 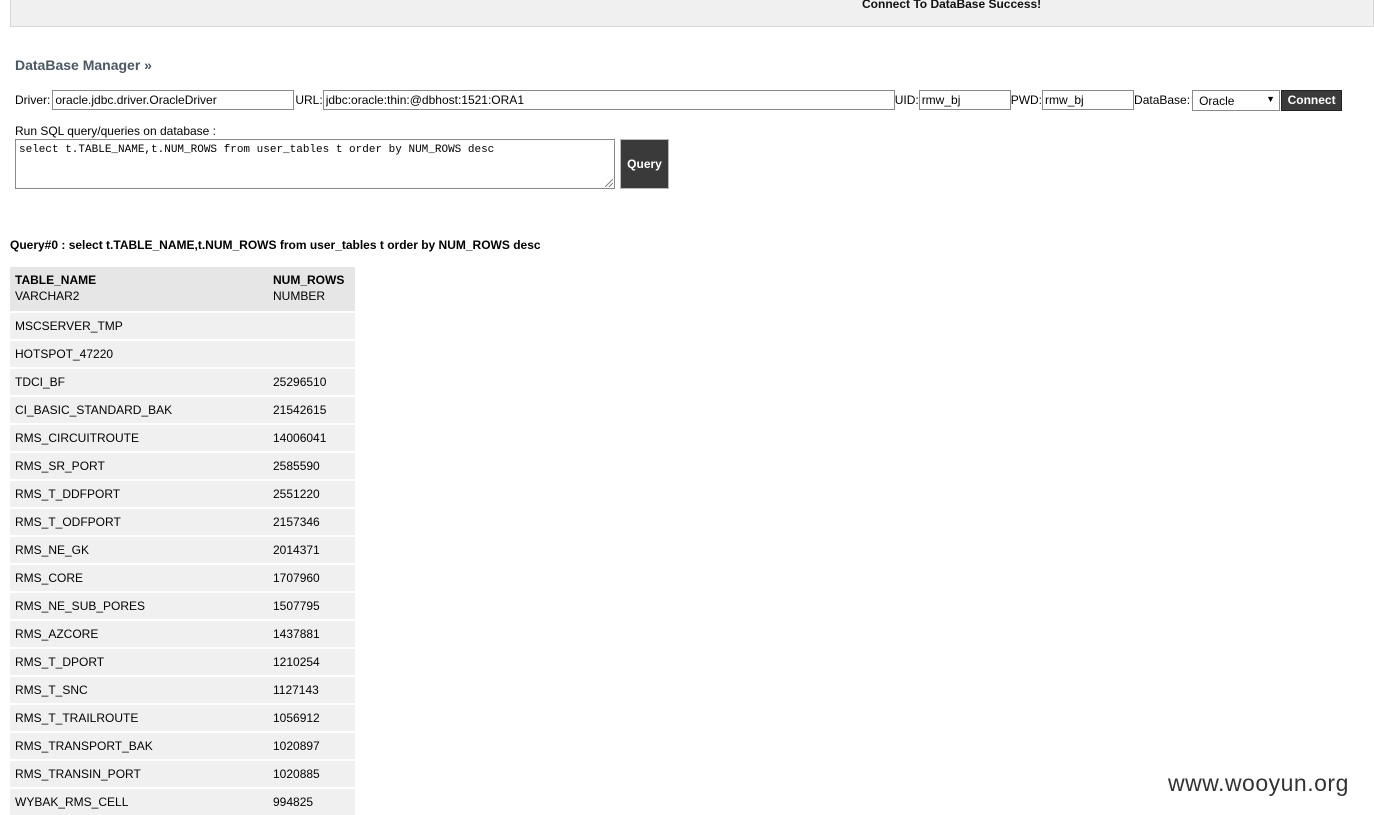 I want to click on table-row: TDCI_BF 25296510, so click(x=182, y=381).